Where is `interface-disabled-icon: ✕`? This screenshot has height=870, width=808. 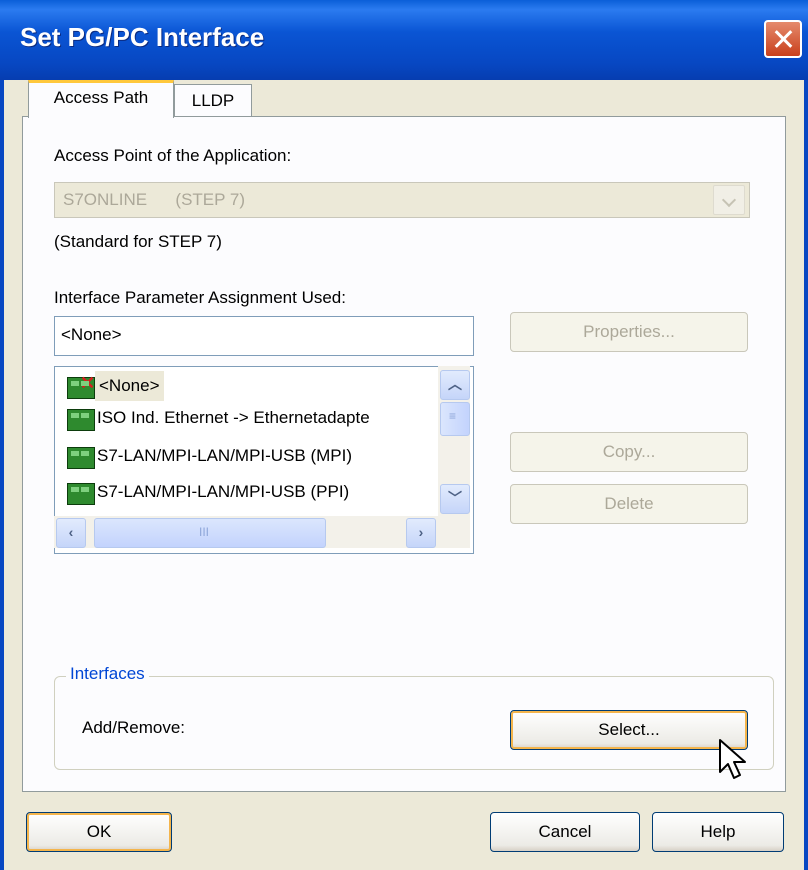 interface-disabled-icon: ✕ is located at coordinates (81, 386).